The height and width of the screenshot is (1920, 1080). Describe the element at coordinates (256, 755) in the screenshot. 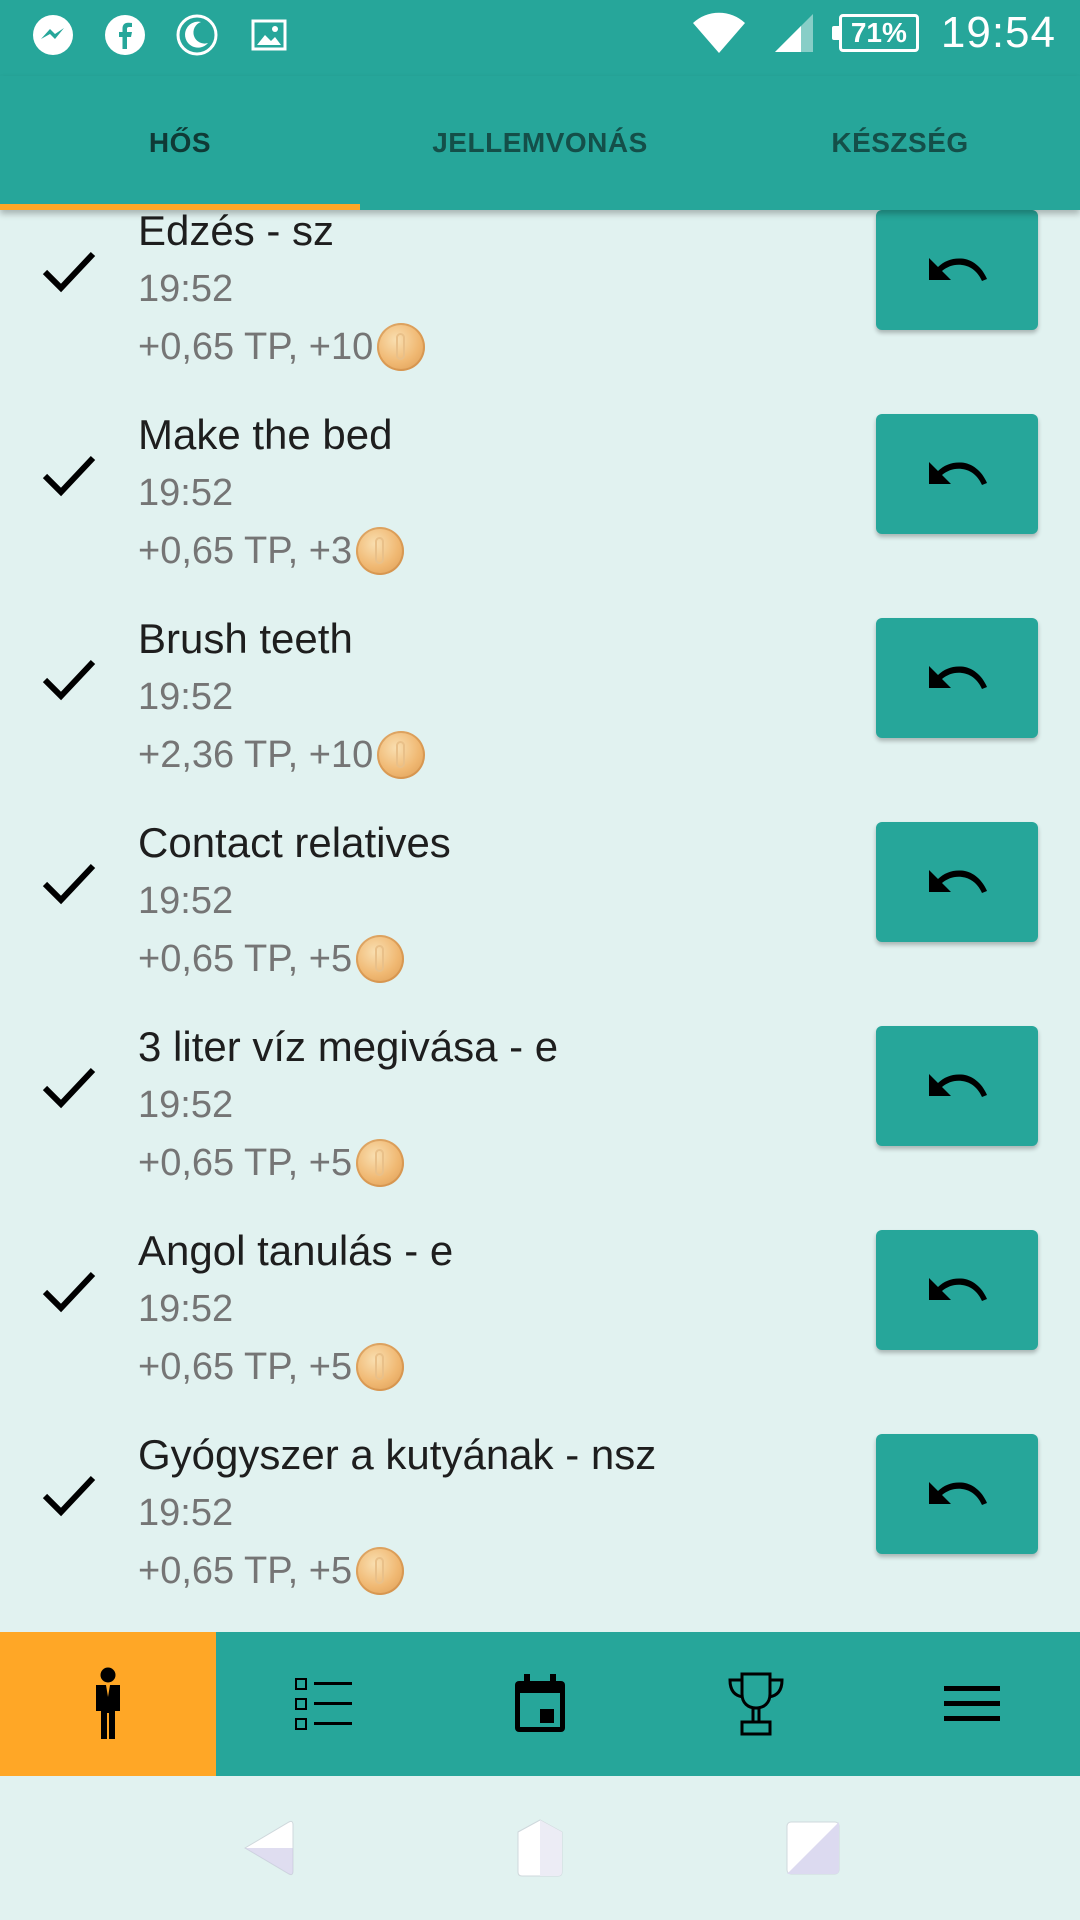

I see `task-reward-text: +2,36 TP, +10` at that location.